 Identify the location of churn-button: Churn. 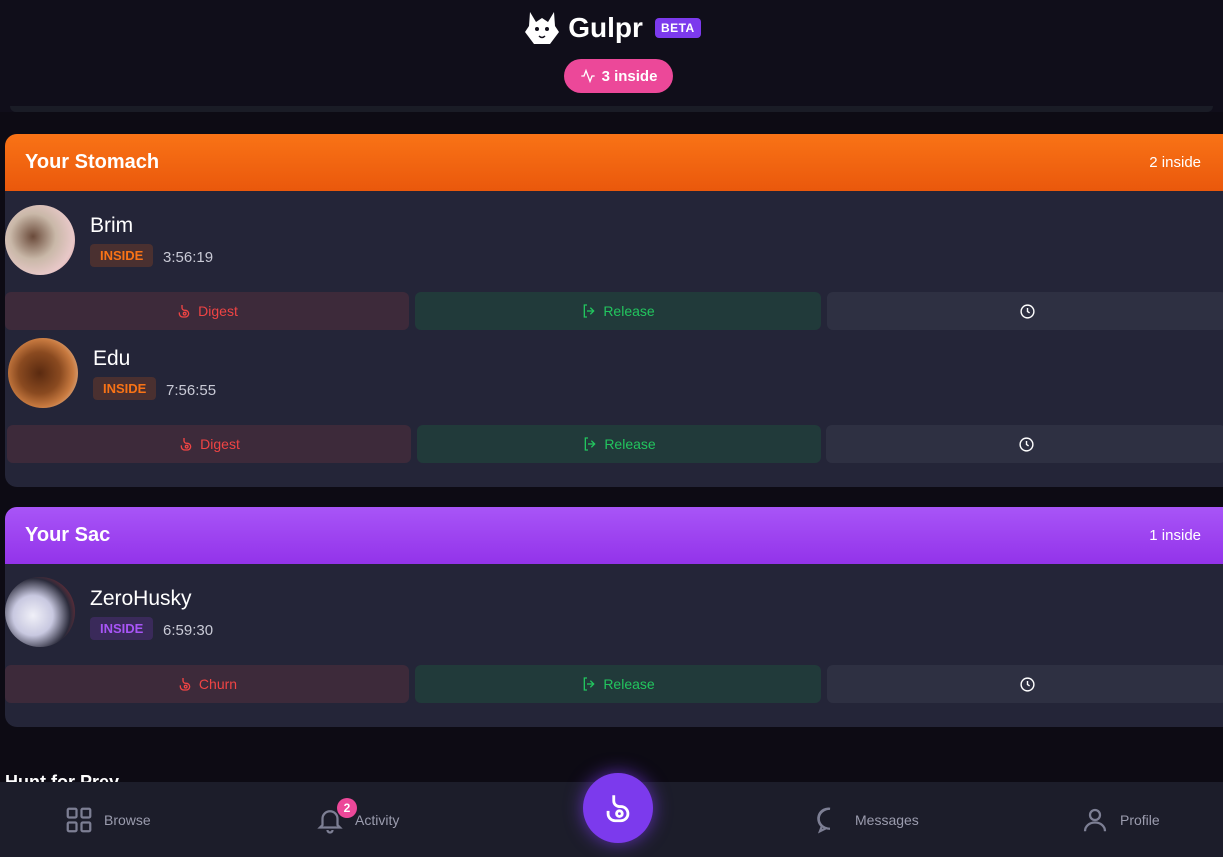
(207, 684).